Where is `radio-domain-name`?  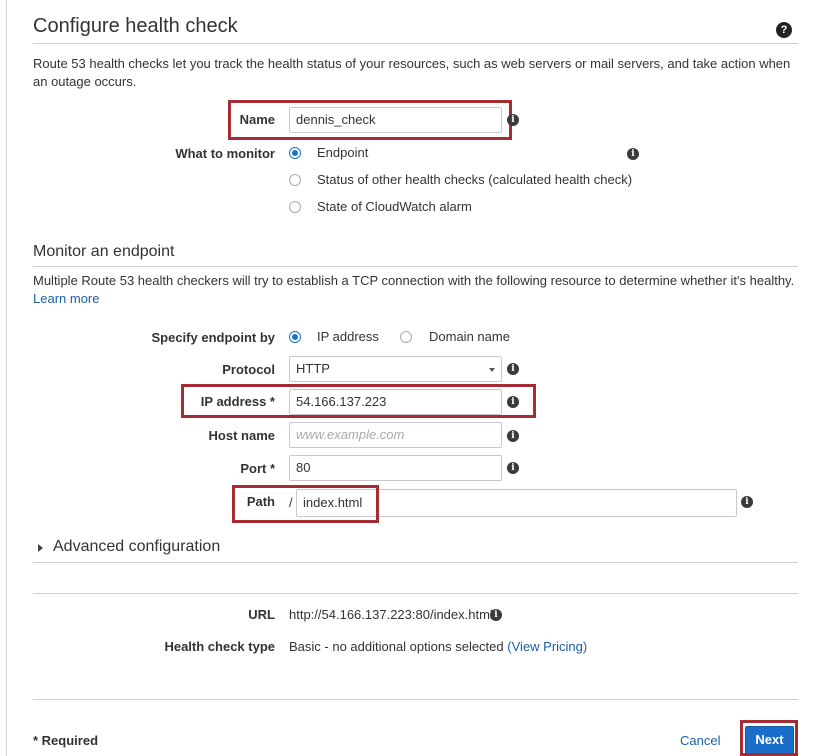
radio-domain-name is located at coordinates (406, 337).